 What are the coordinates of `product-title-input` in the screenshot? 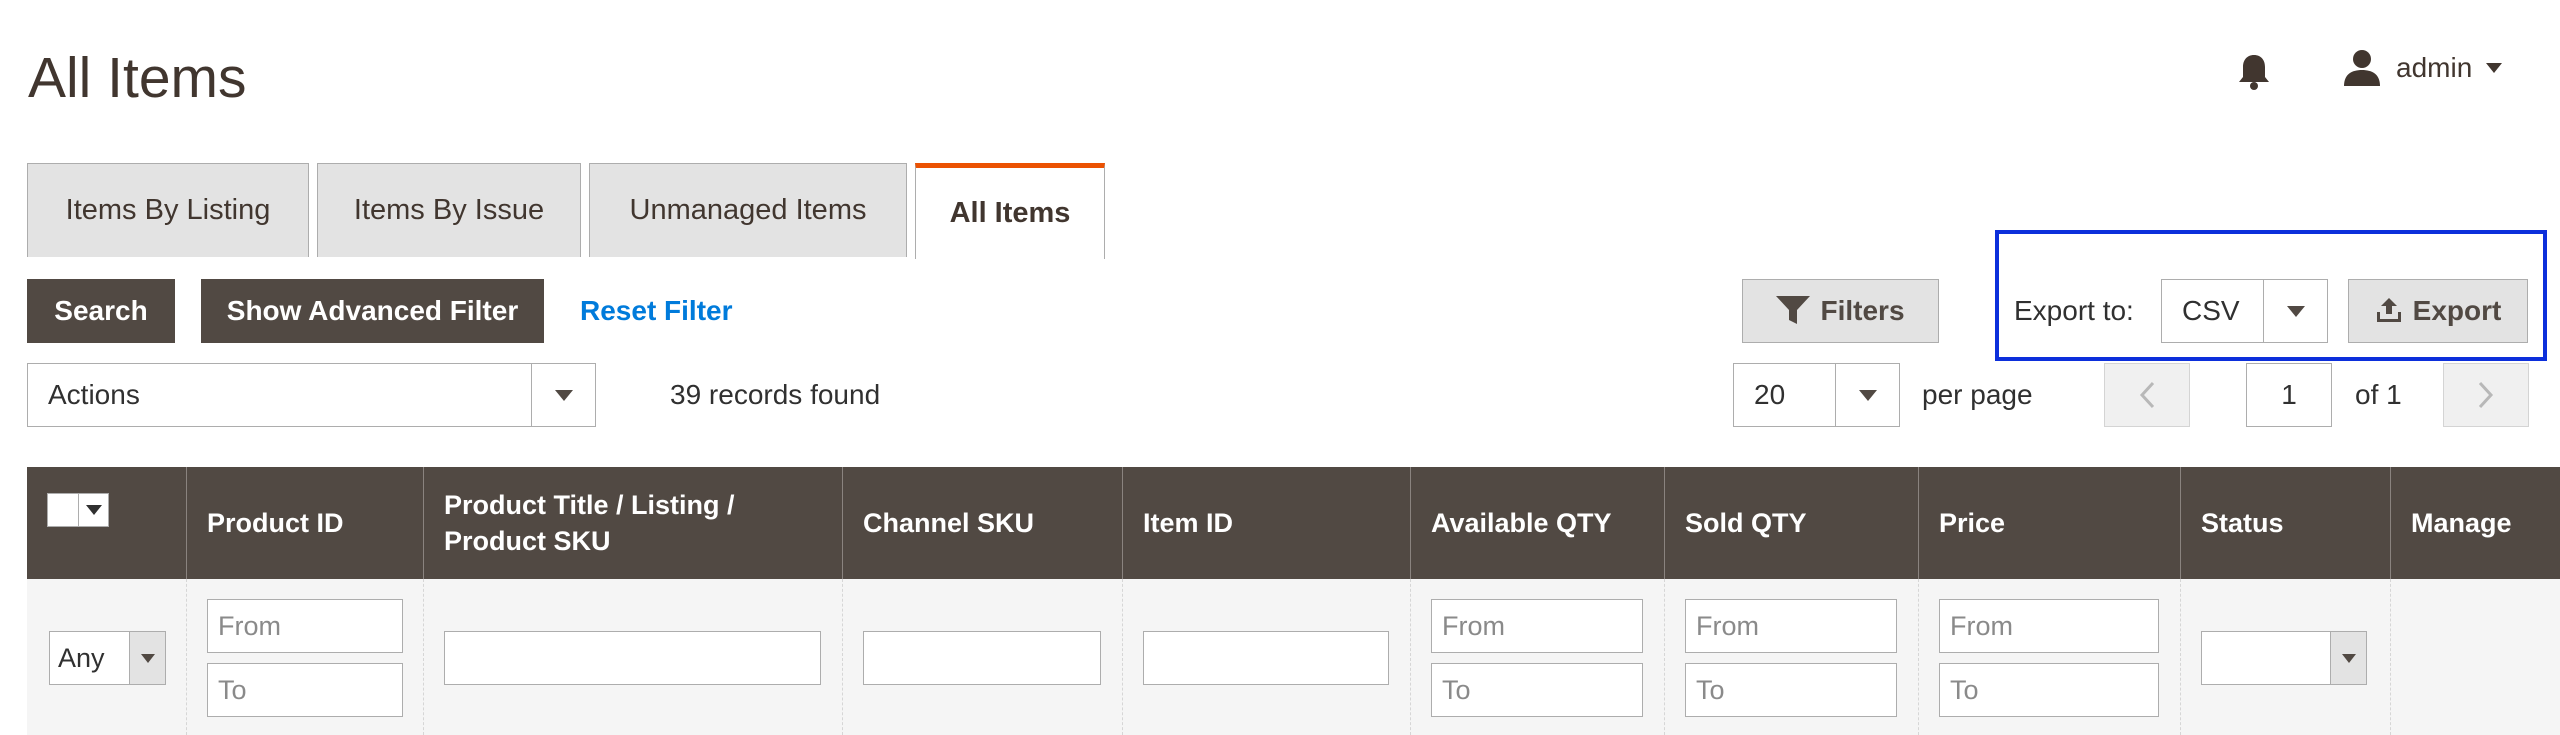 It's located at (632, 658).